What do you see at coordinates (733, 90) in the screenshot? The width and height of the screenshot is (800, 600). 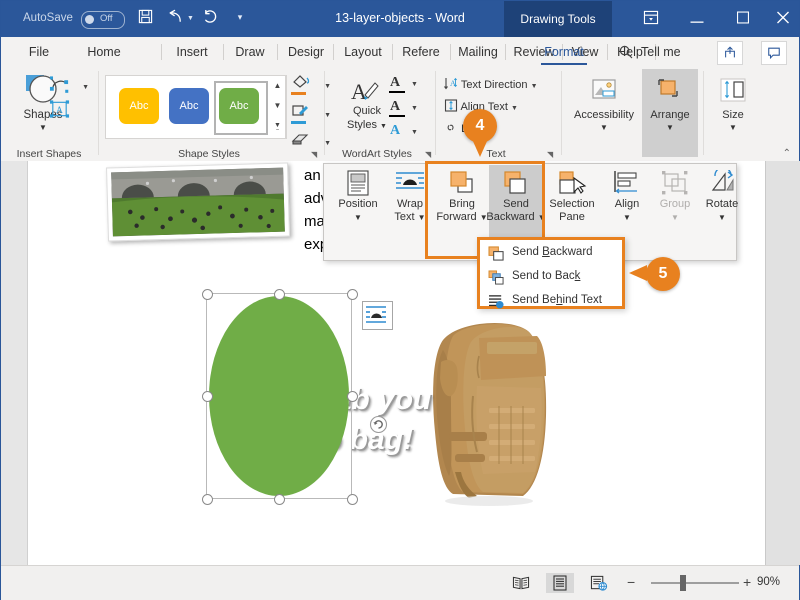 I see `size-icon` at bounding box center [733, 90].